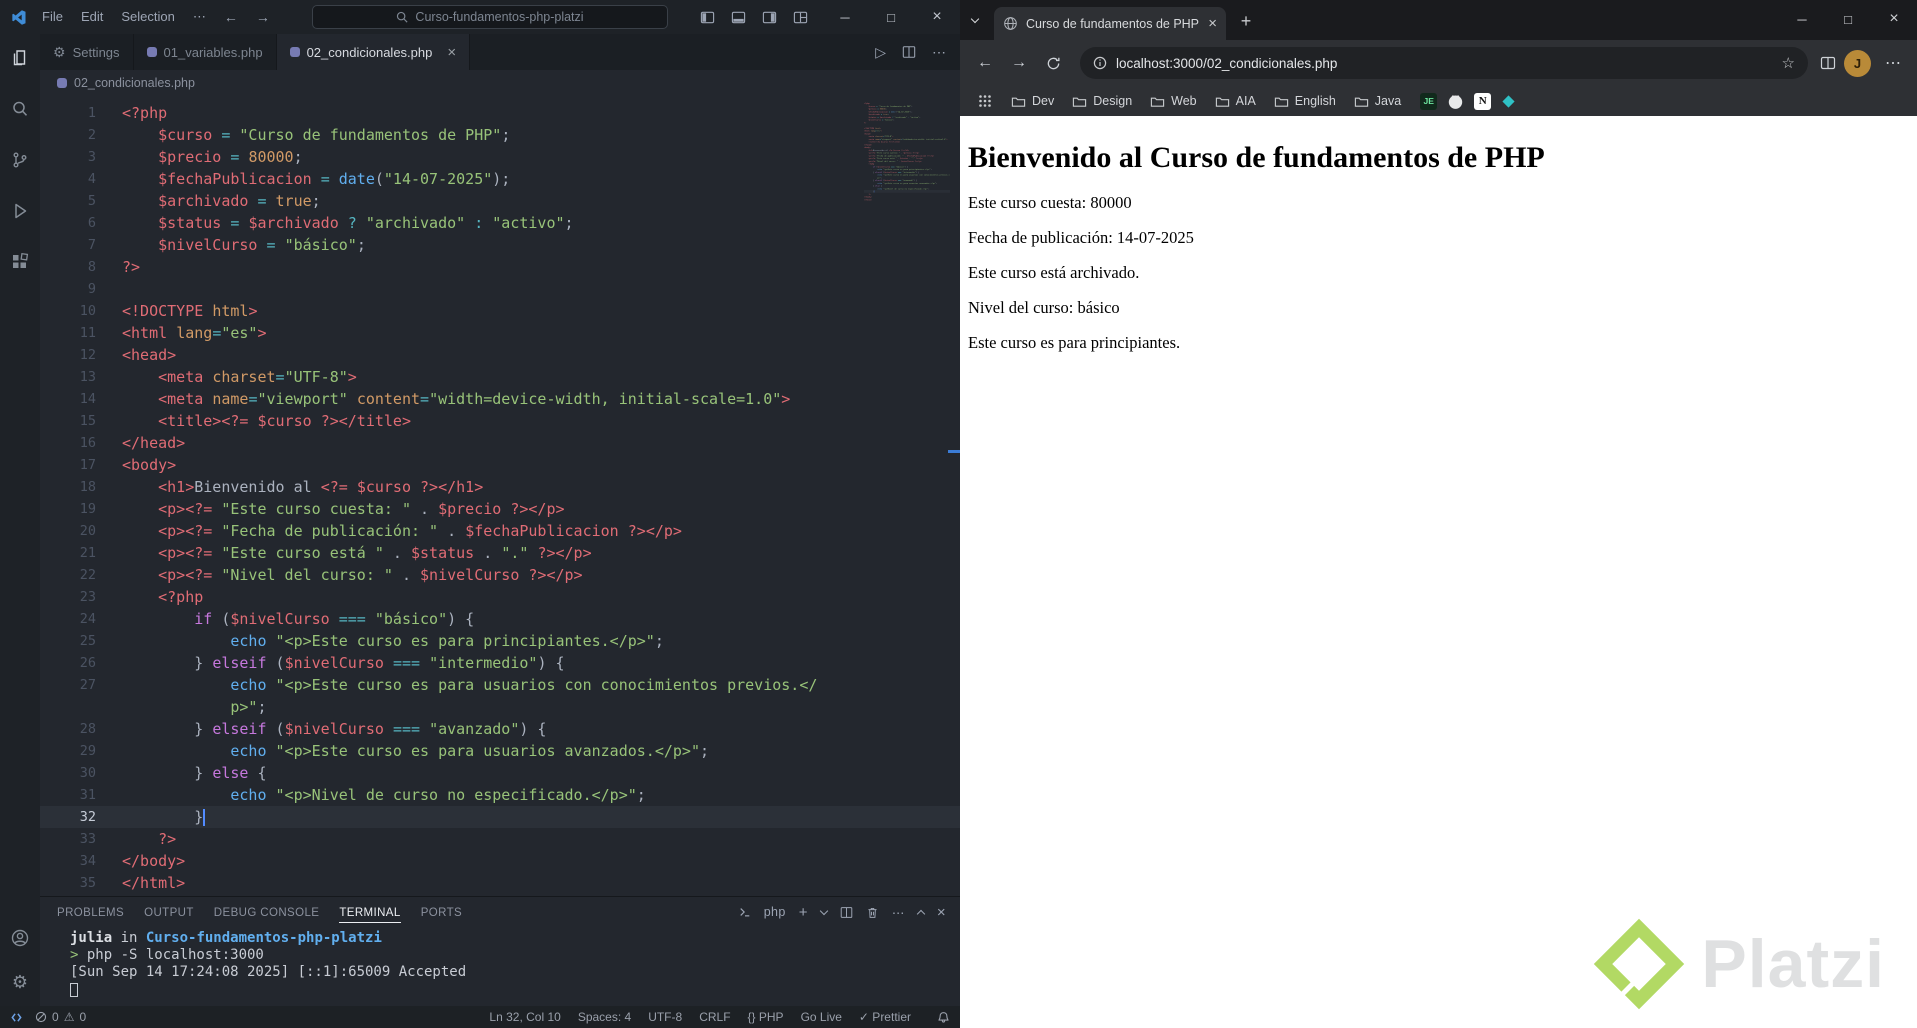 Image resolution: width=1917 pixels, height=1028 pixels. What do you see at coordinates (231, 17) in the screenshot?
I see `history-back-icon: ←` at bounding box center [231, 17].